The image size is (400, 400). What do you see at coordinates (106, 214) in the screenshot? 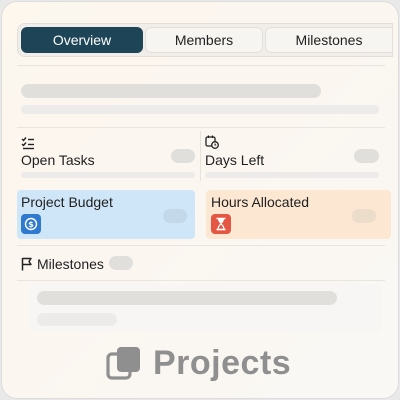
I see `card-project-budget: Project Budget $` at bounding box center [106, 214].